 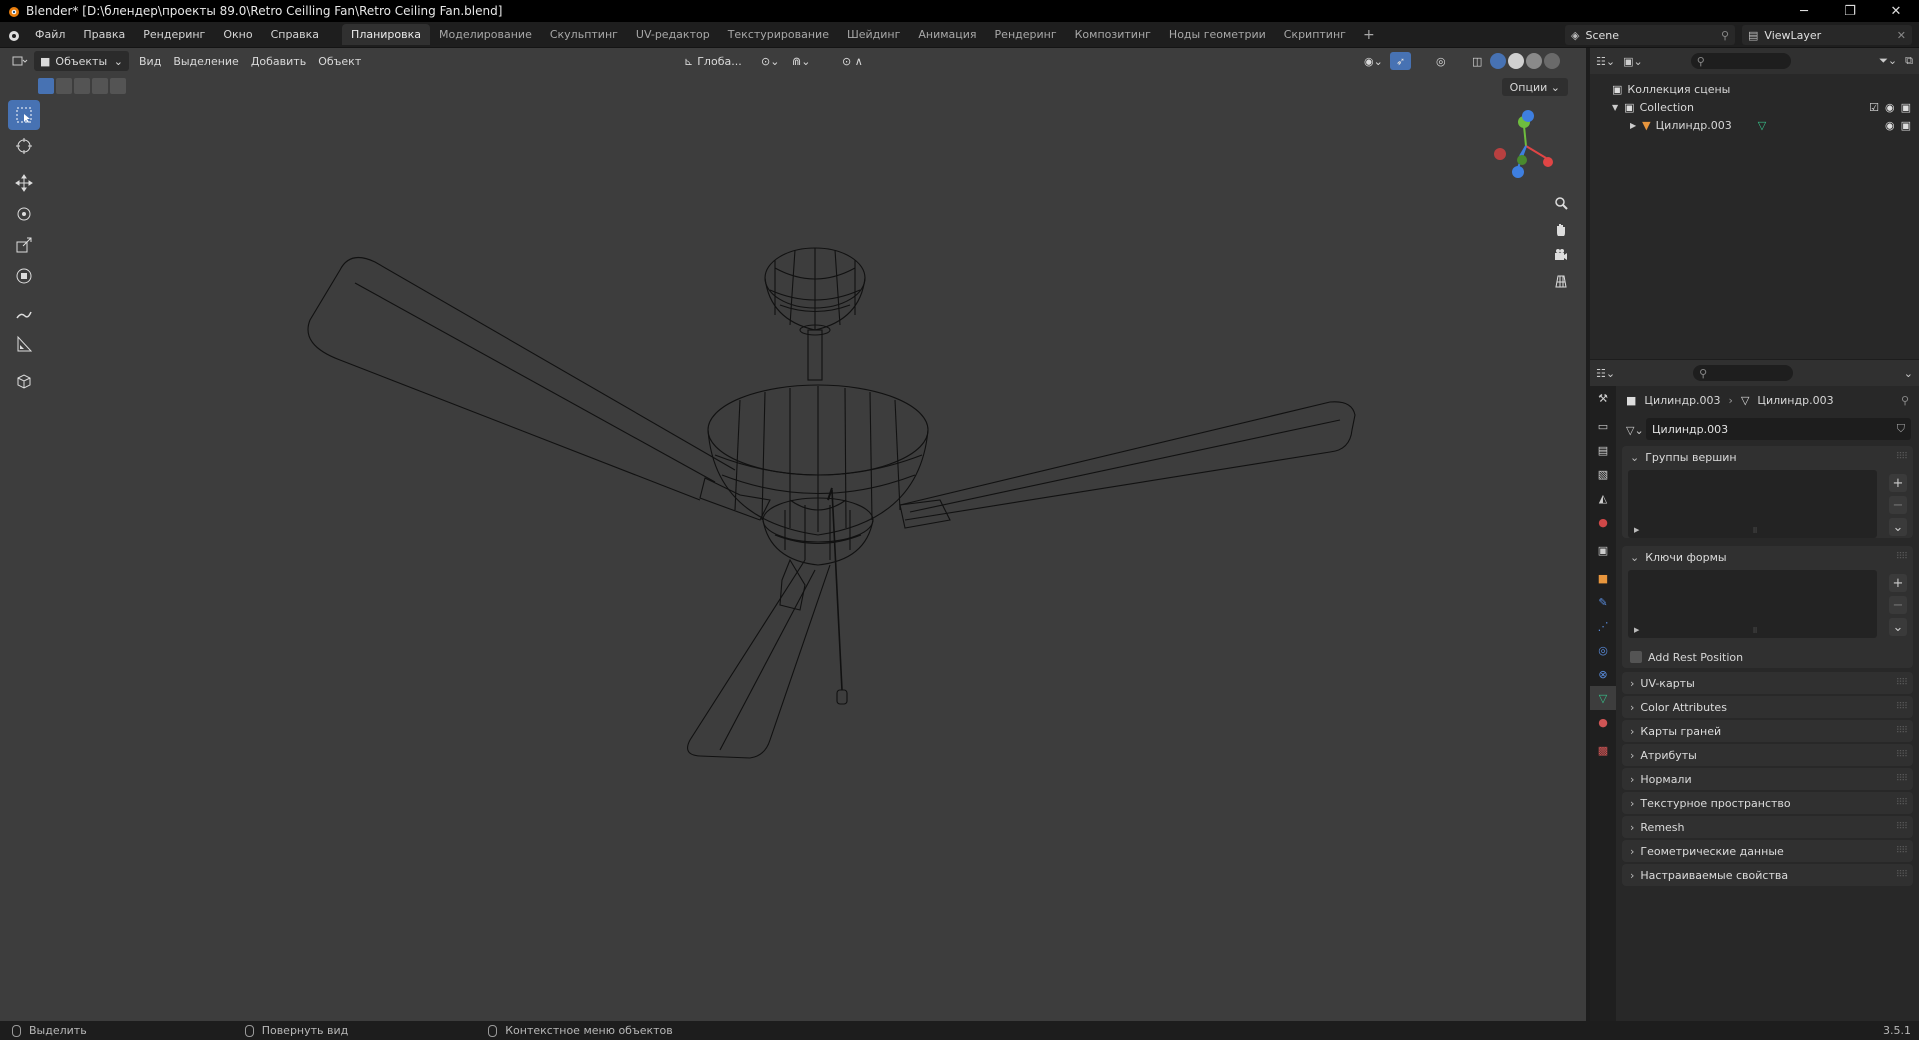 I want to click on tab-material: ●, so click(x=1603, y=722).